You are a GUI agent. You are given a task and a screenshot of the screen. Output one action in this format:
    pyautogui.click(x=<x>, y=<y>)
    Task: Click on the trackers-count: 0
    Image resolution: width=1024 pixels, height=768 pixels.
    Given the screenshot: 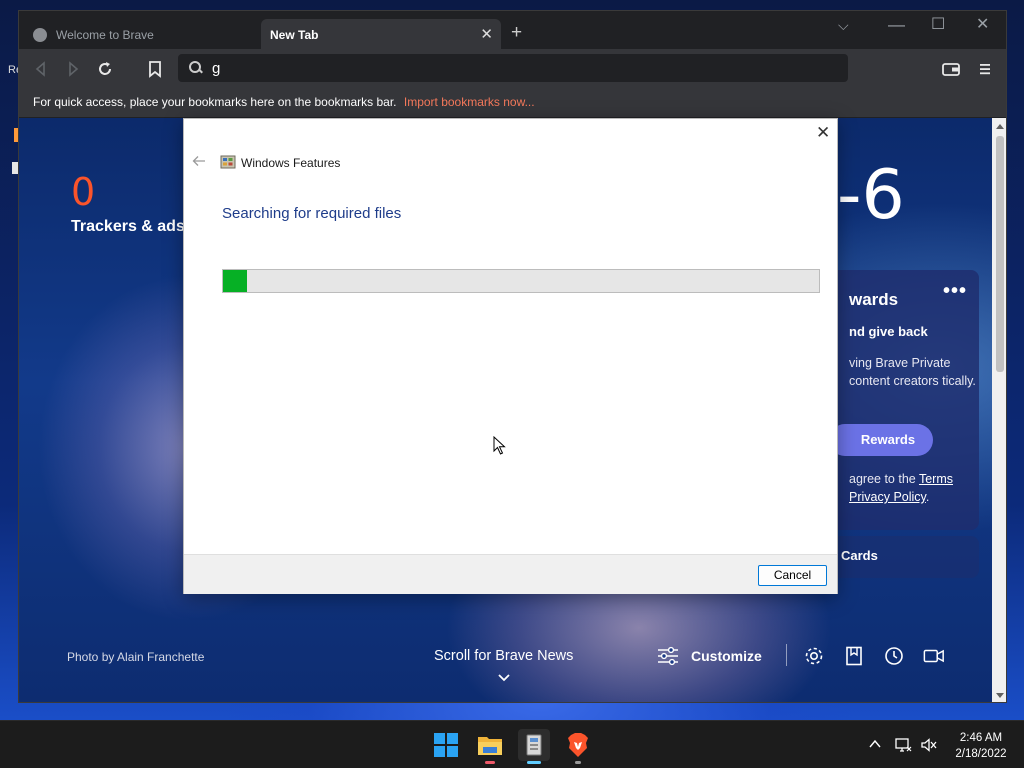 What is the action you would take?
    pyautogui.click(x=83, y=192)
    